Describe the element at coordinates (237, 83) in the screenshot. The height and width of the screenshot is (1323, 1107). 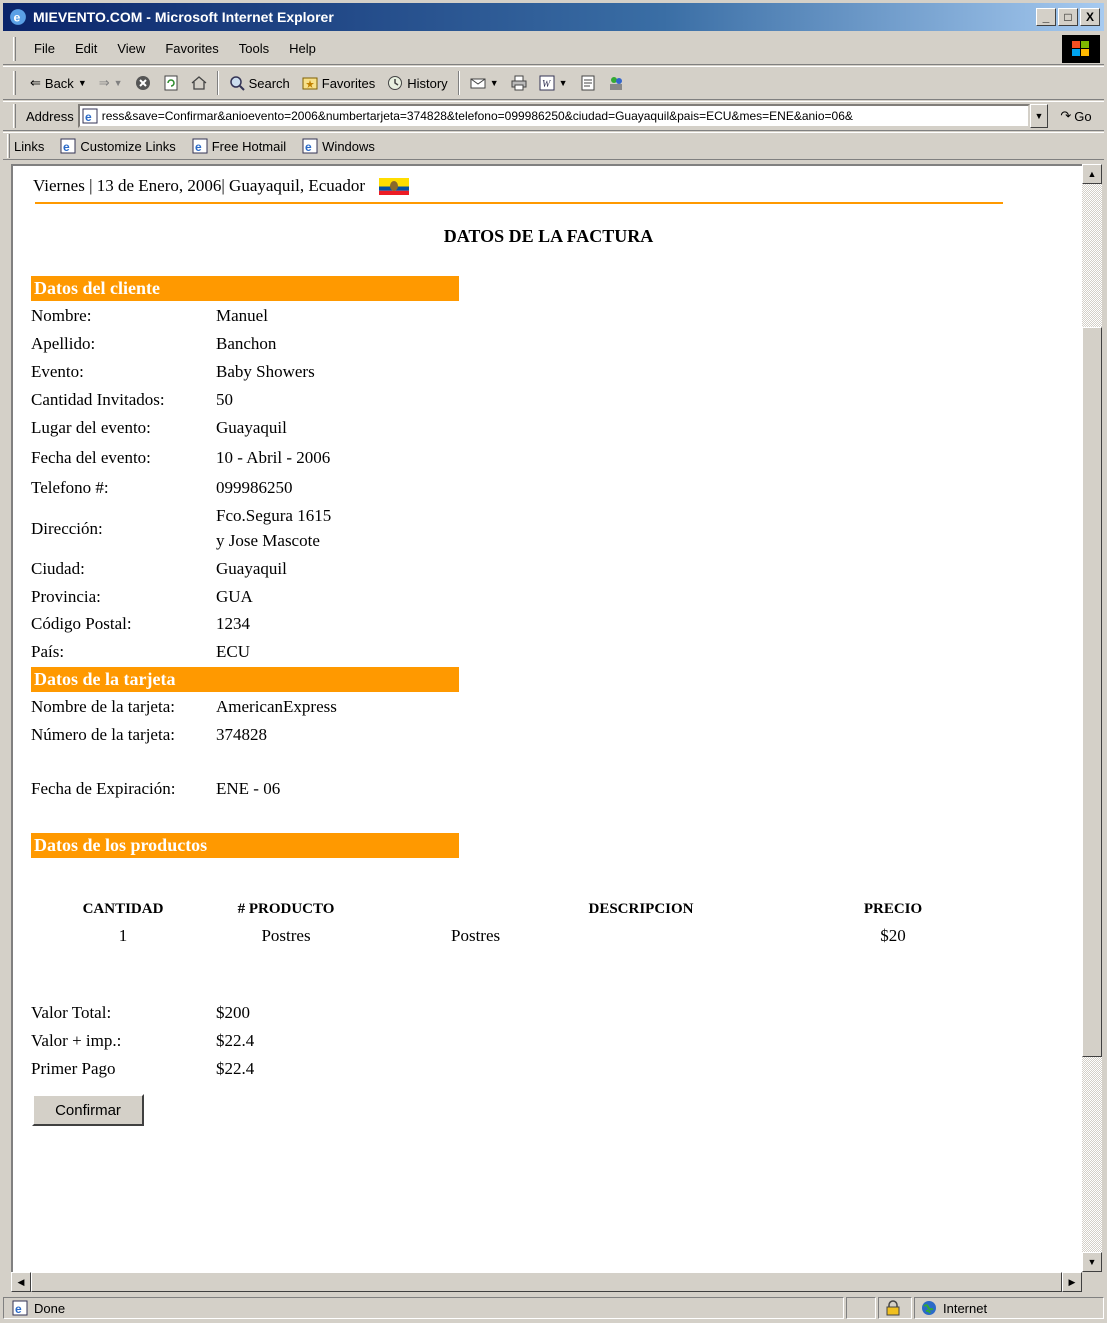
I see `search-icon` at that location.